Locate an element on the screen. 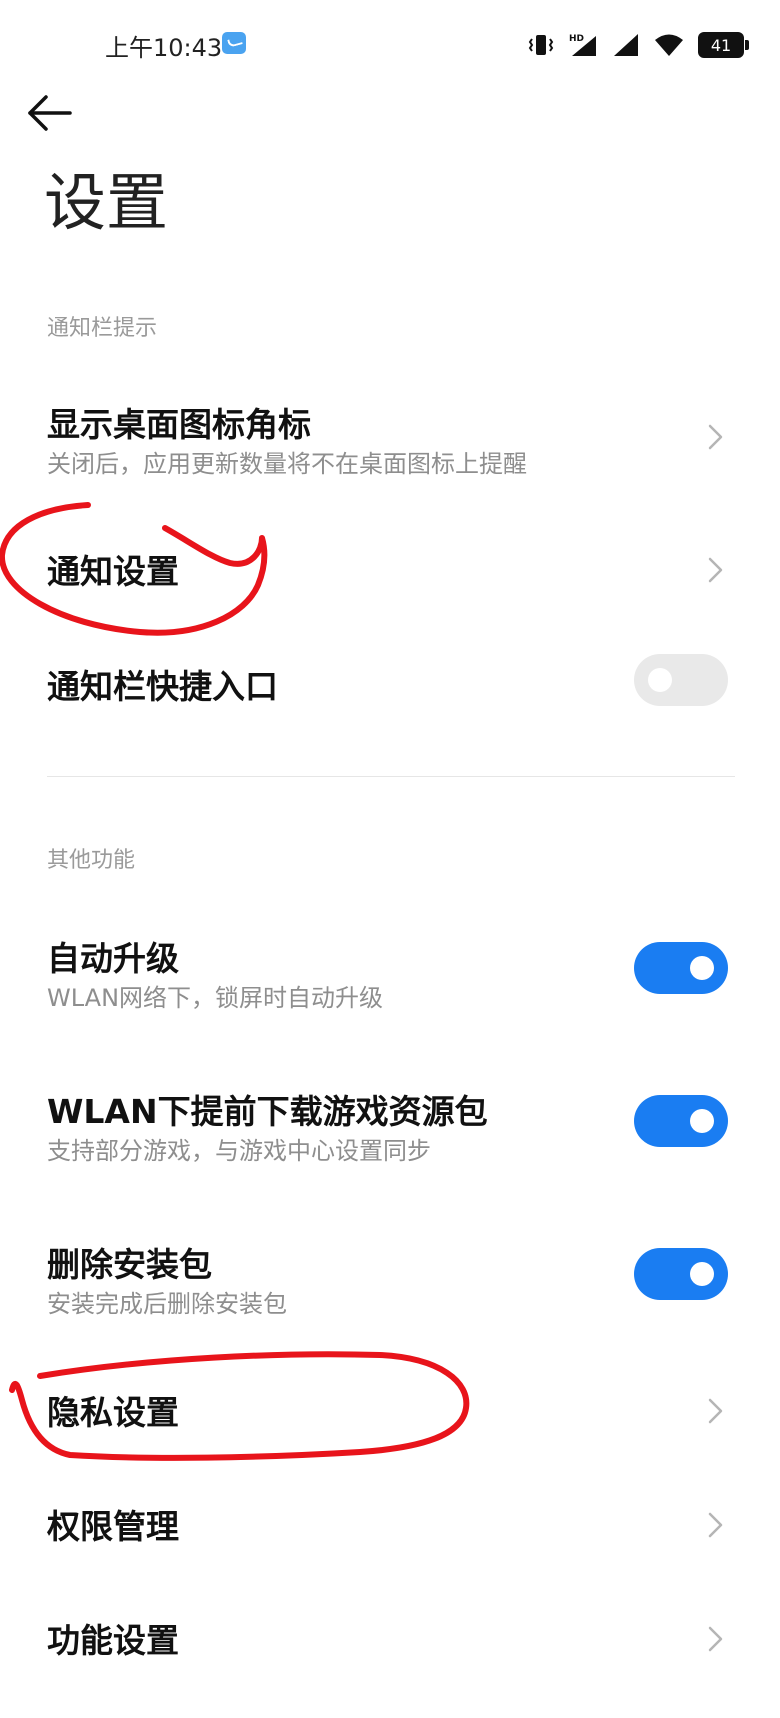  vibrate-icon is located at coordinates (541, 45).